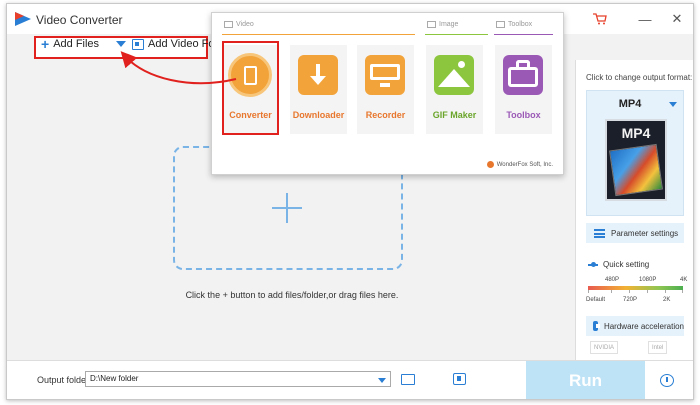 Image resolution: width=700 pixels, height=405 pixels. I want to click on brand-footer: WonderFox Soft, Inc., so click(519, 164).